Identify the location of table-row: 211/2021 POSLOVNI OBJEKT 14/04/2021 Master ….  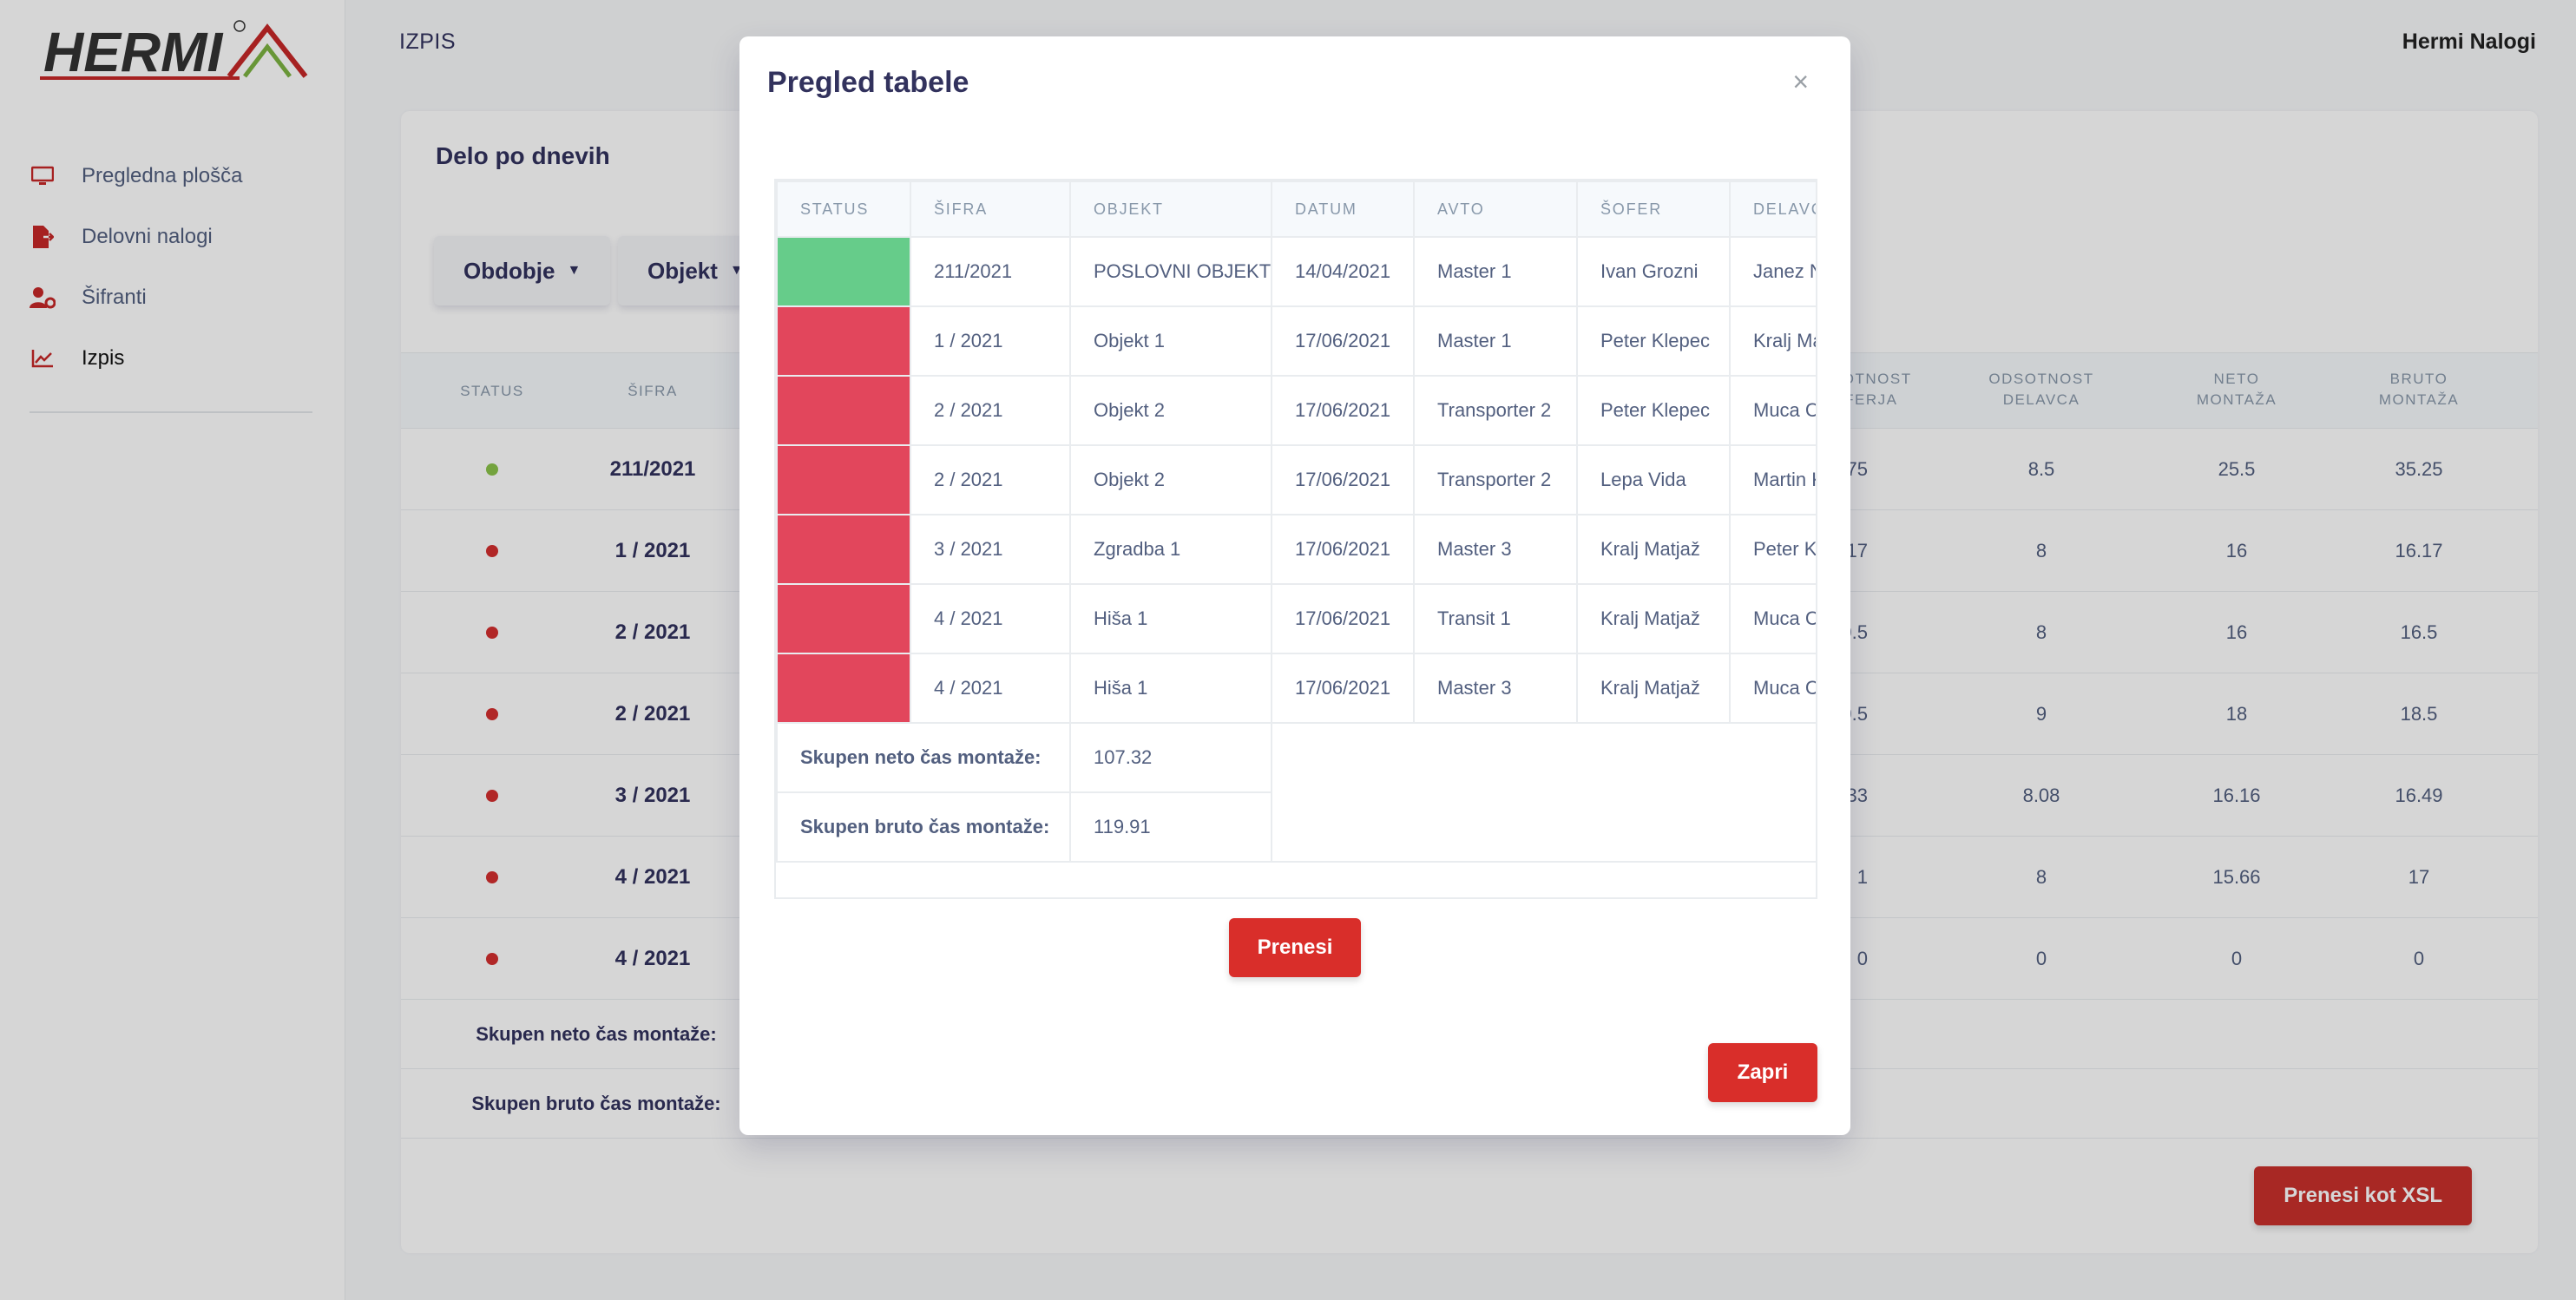
(1296, 271).